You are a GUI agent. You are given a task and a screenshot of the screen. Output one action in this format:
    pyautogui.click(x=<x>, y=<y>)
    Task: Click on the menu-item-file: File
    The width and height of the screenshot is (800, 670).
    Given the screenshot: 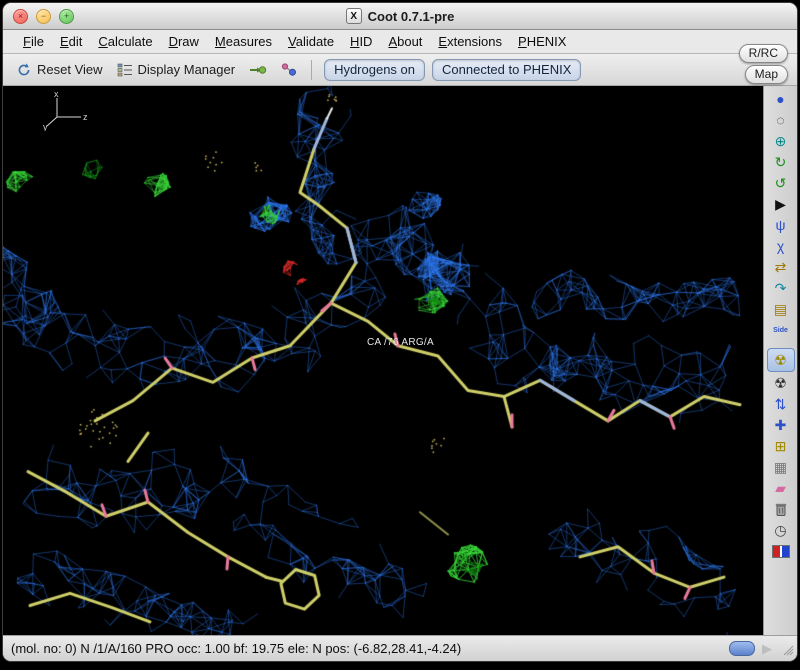 What is the action you would take?
    pyautogui.click(x=33, y=41)
    